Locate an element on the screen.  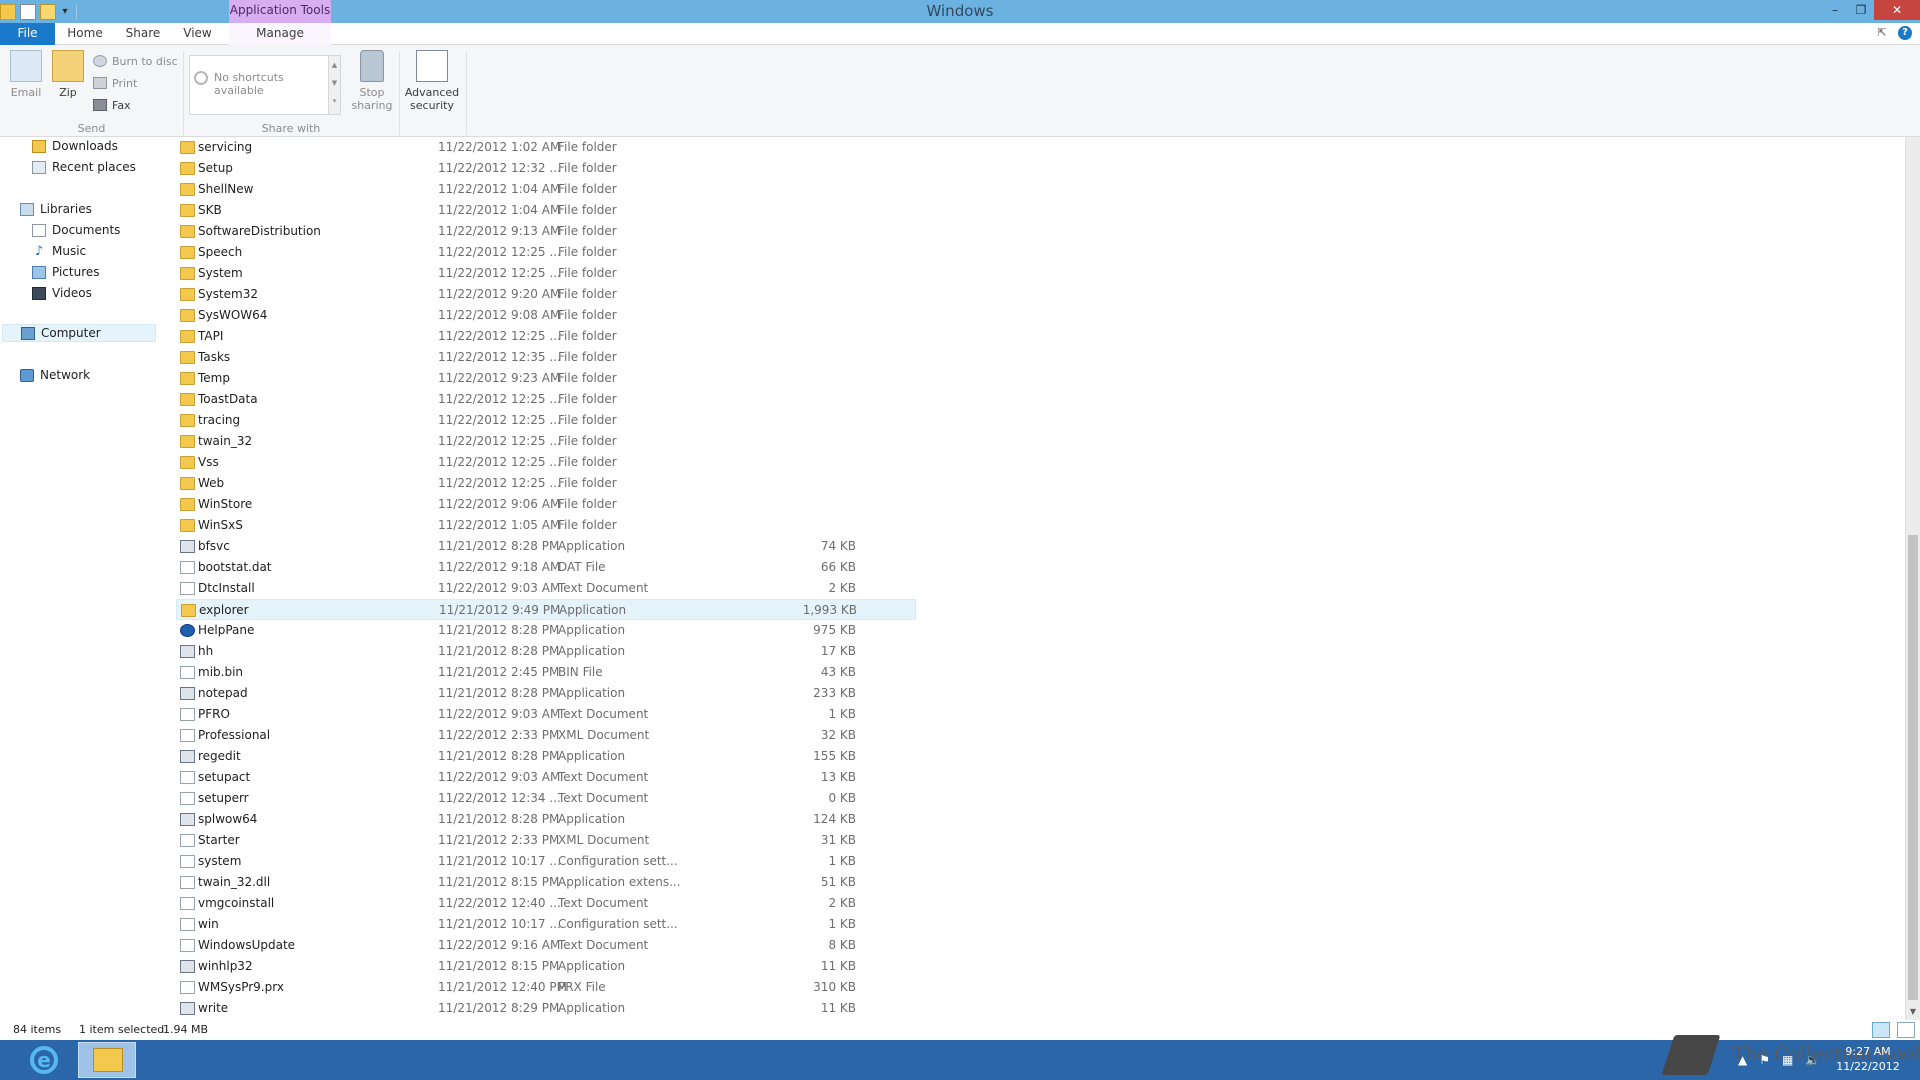
advanced-security-button: Advanced security is located at coordinates (432, 81).